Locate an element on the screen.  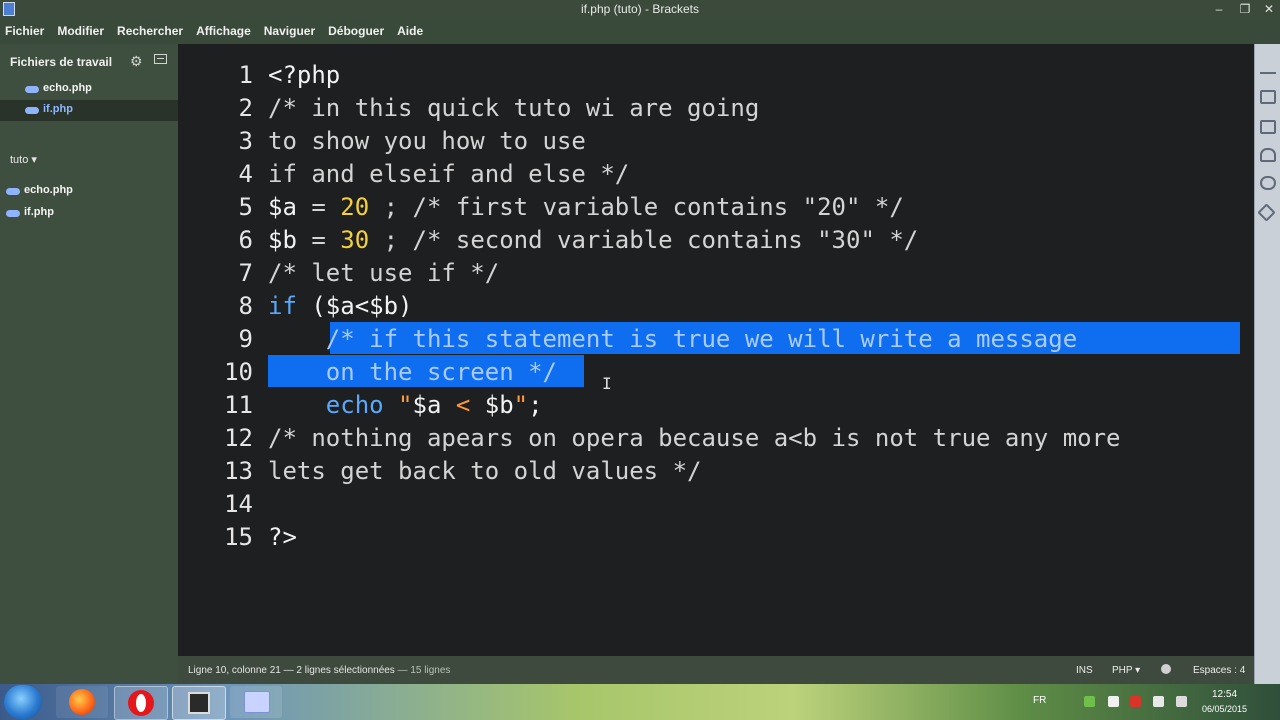
lightbulb-icon is located at coordinates (1268, 183).